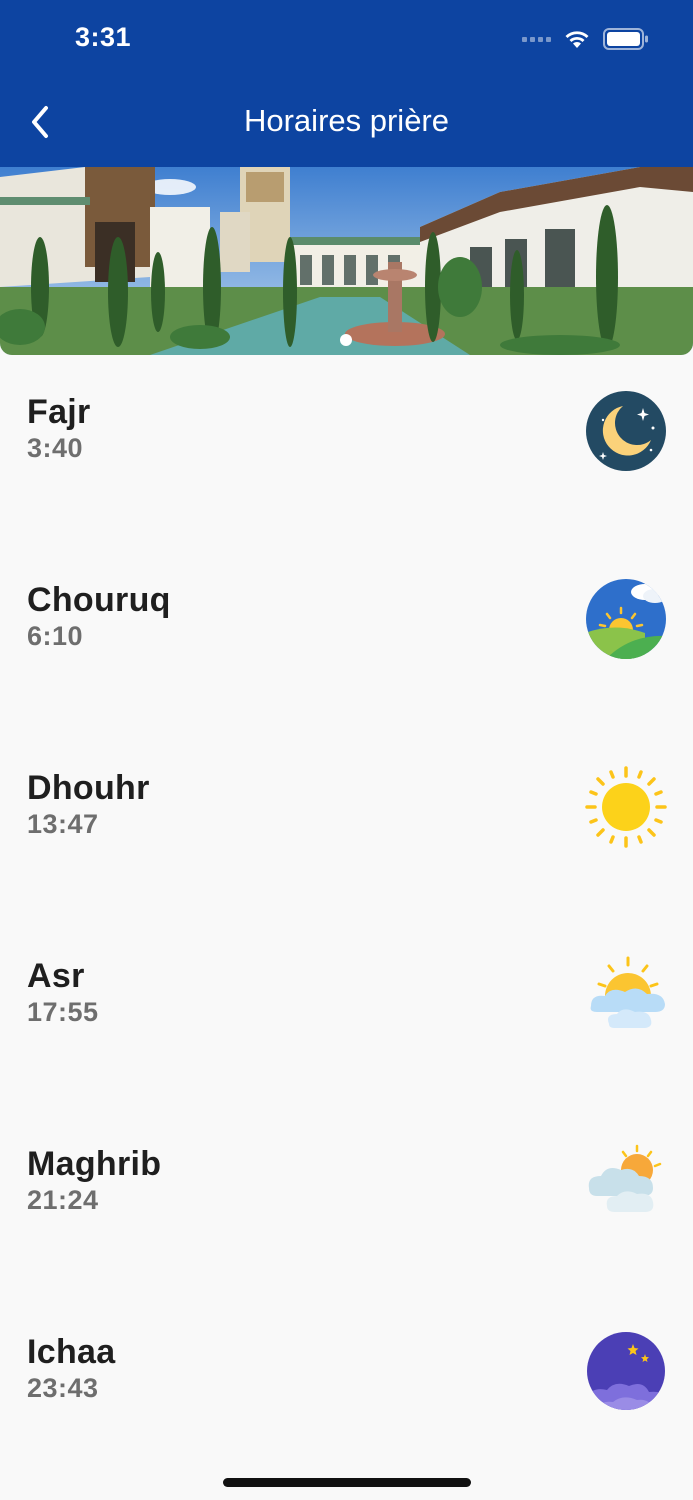  What do you see at coordinates (63, 1388) in the screenshot?
I see `prayer-time: 23:43` at bounding box center [63, 1388].